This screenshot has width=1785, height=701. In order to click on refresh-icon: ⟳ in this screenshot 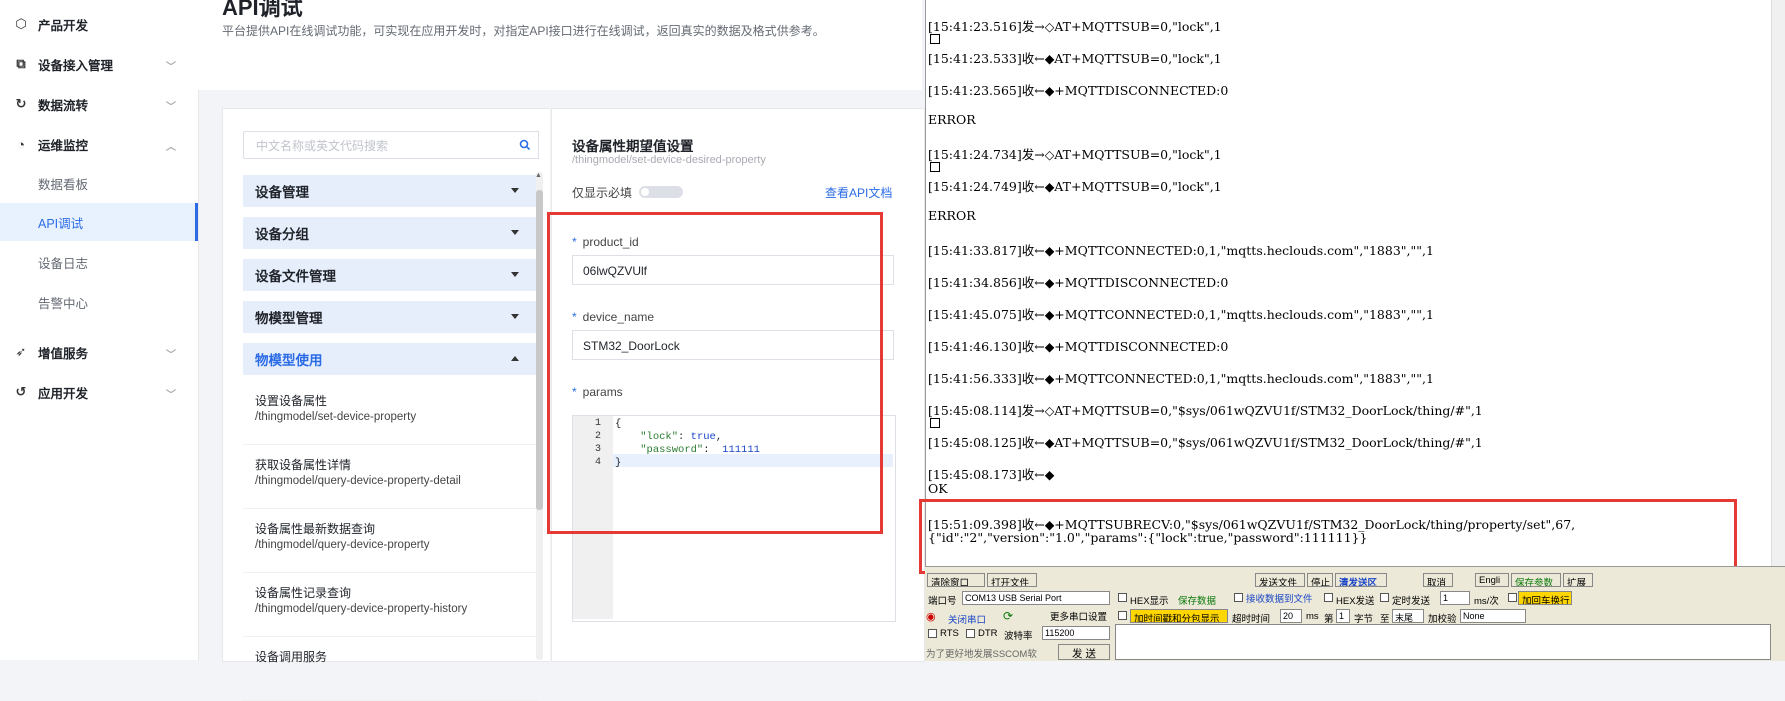, I will do `click(1008, 616)`.